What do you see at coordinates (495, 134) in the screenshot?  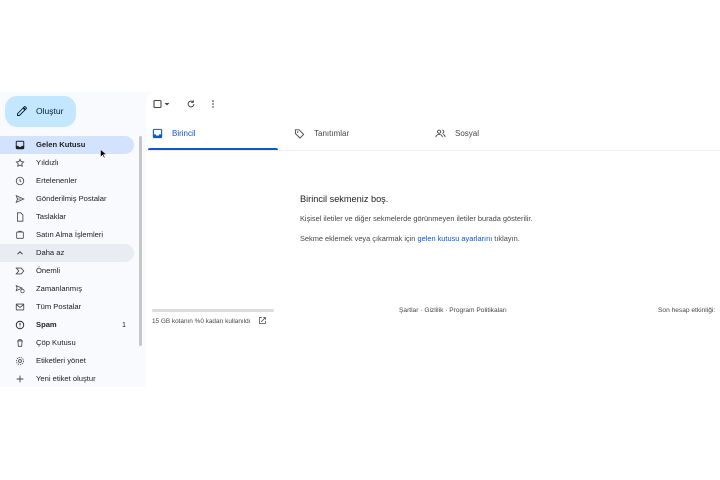 I see `tab-social: Sosyal` at bounding box center [495, 134].